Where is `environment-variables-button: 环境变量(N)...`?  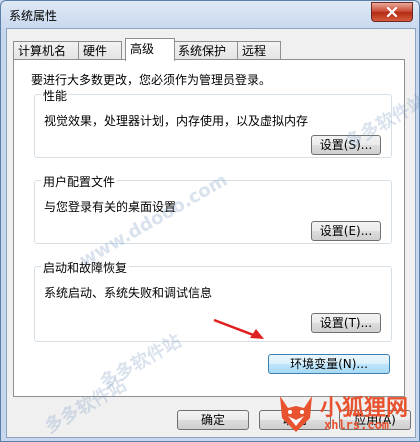 environment-variables-button: 环境变量(N)... is located at coordinates (329, 364).